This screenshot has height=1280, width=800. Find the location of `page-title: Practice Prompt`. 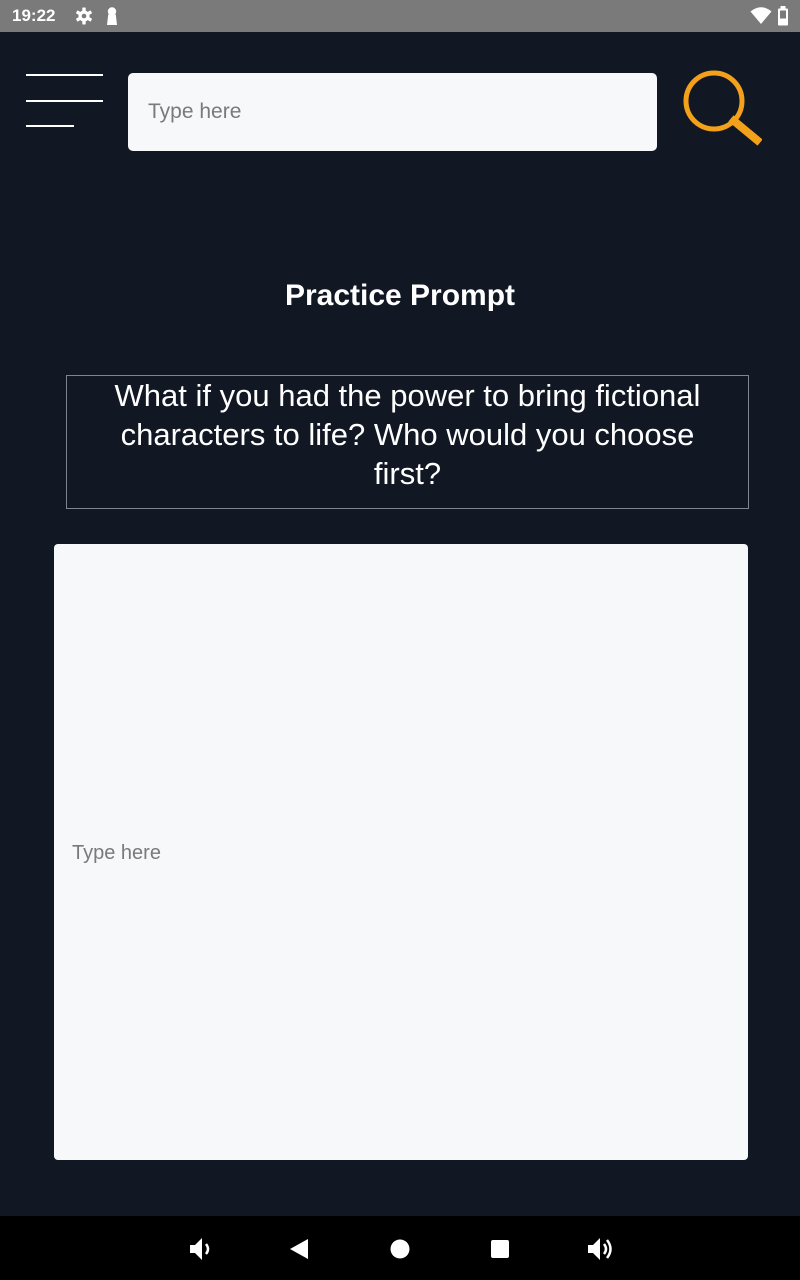

page-title: Practice Prompt is located at coordinates (400, 295).